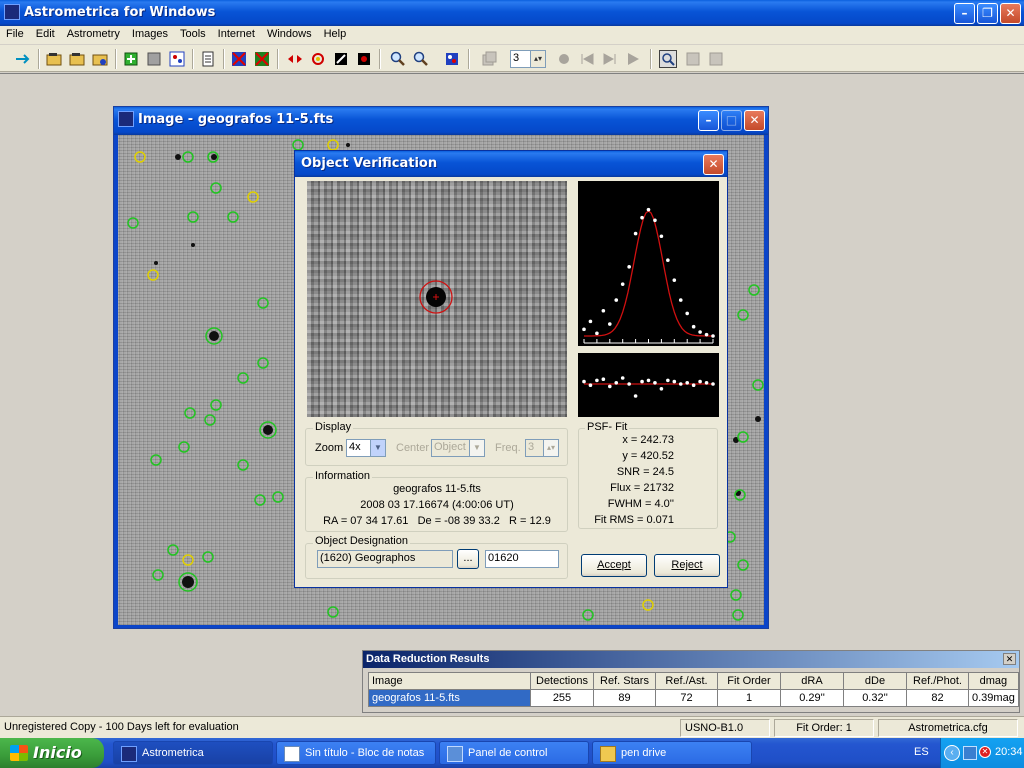 The height and width of the screenshot is (768, 1024). What do you see at coordinates (361, 541) in the screenshot?
I see `designation-group-label: Object Designation` at bounding box center [361, 541].